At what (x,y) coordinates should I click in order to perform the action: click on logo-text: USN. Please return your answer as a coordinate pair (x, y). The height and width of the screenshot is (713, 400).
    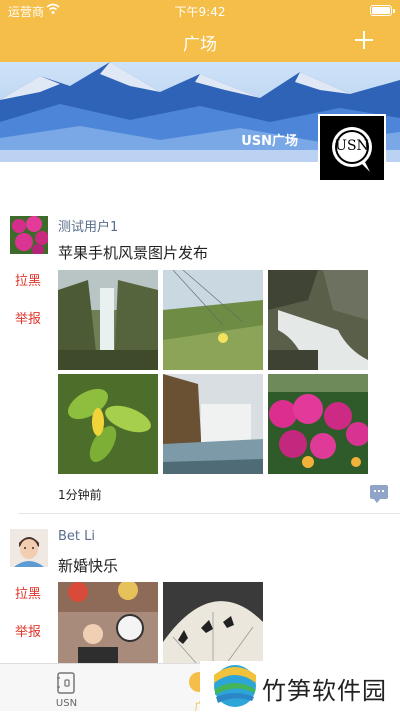
    Looking at the image, I should click on (352, 146).